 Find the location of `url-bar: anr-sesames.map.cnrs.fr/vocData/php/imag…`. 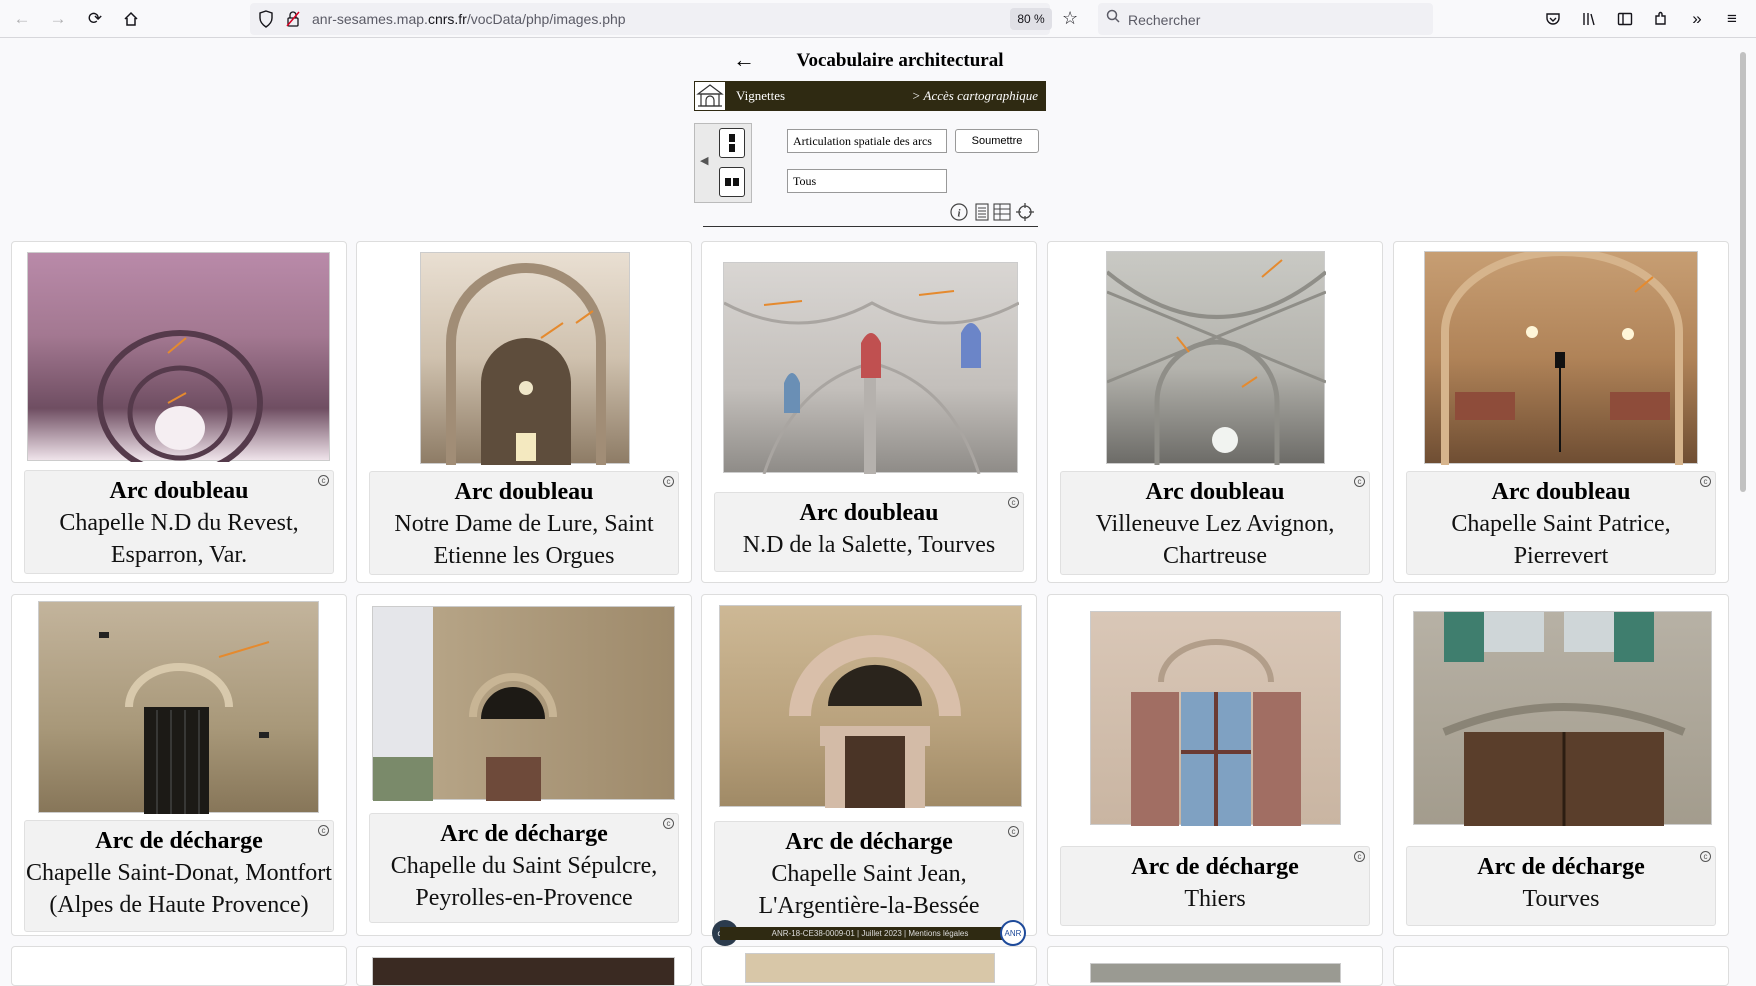

url-bar: anr-sesames.map.cnrs.fr/vocData/php/imag… is located at coordinates (664, 19).